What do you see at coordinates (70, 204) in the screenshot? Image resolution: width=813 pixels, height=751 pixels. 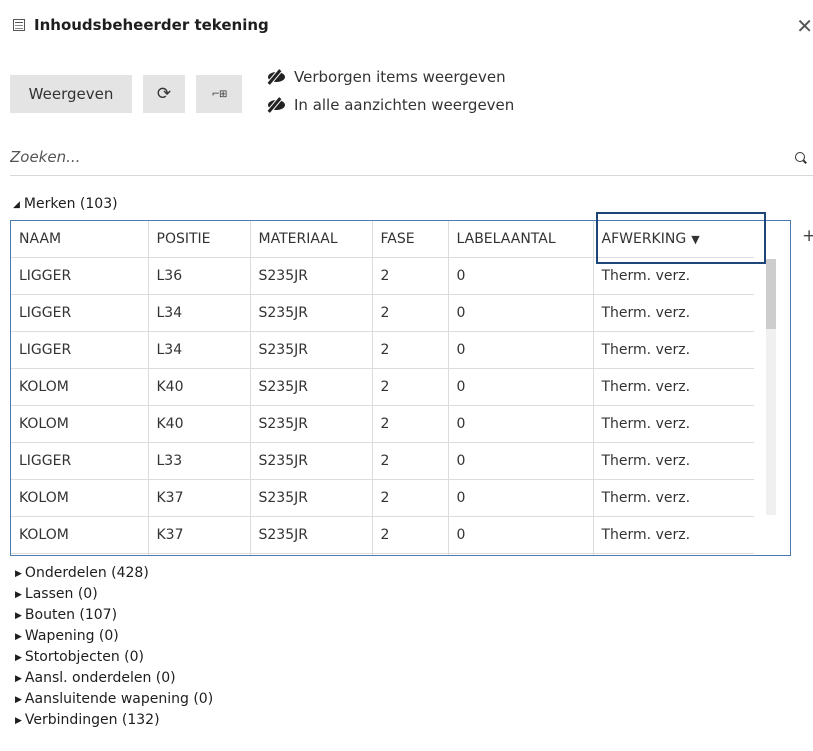 I see `marks-group-label: Merken (103)` at bounding box center [70, 204].